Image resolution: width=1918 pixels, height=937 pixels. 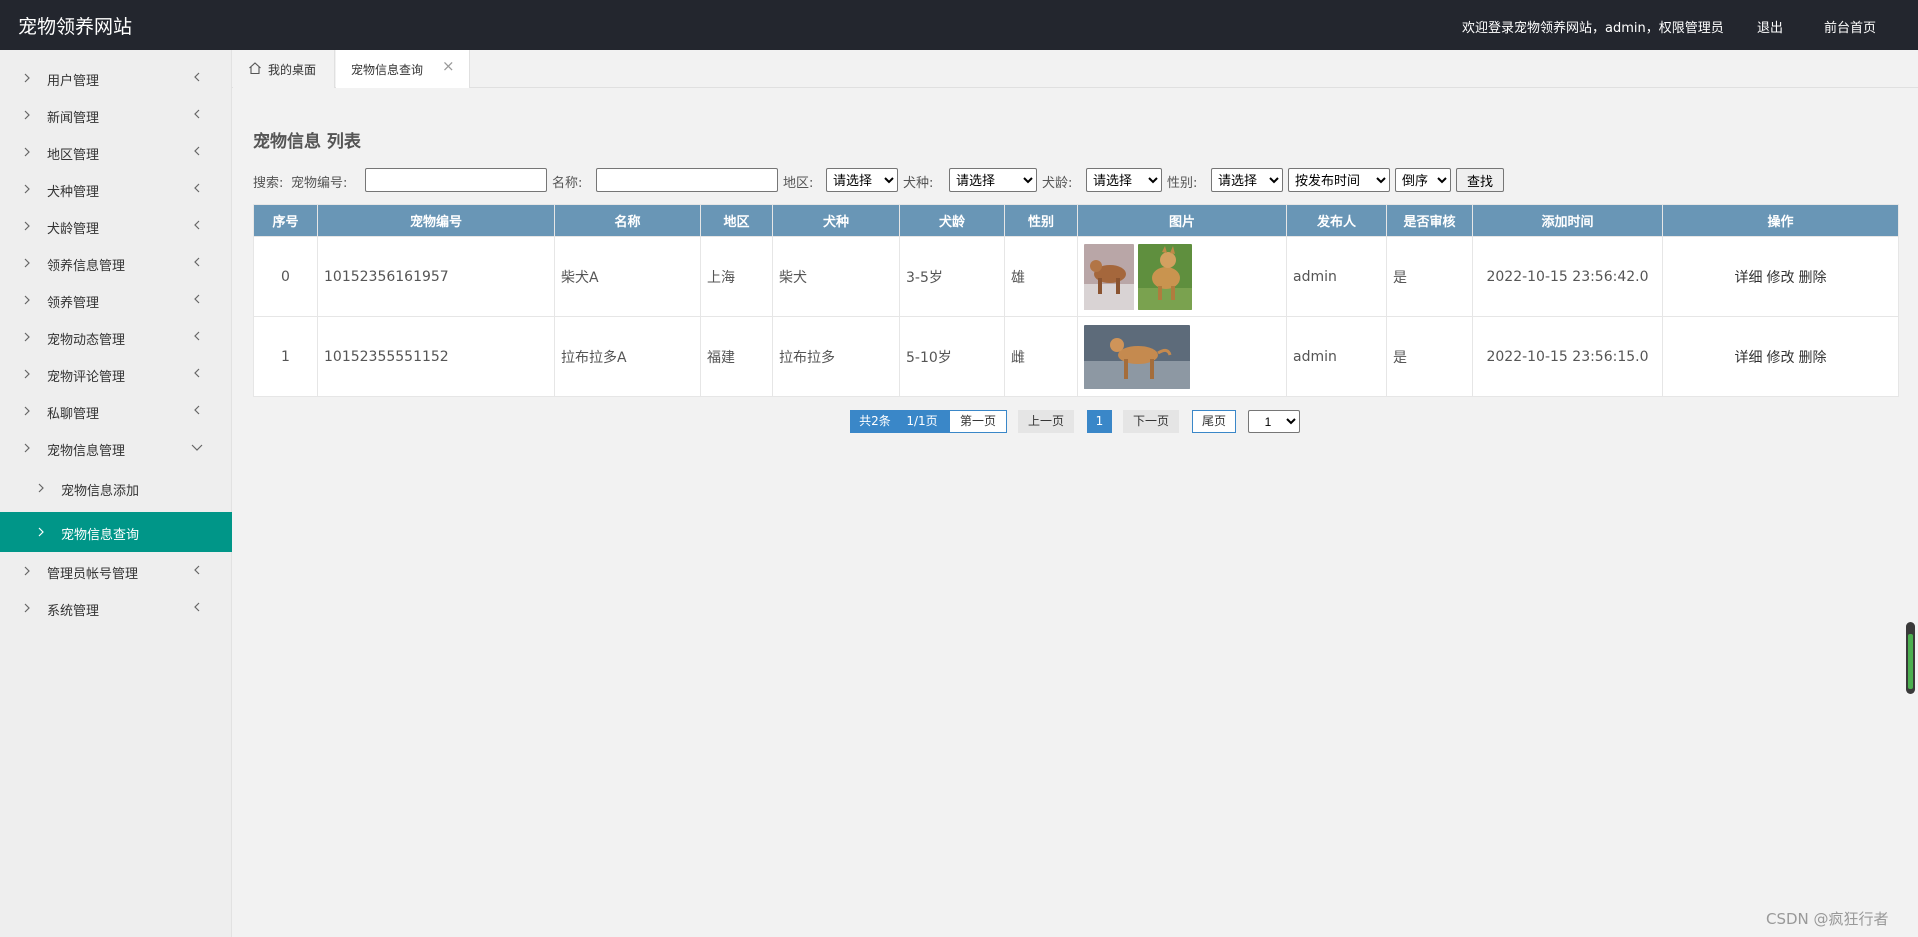 What do you see at coordinates (284, 69) in the screenshot?
I see `tab-my-desktop: 我的桌面` at bounding box center [284, 69].